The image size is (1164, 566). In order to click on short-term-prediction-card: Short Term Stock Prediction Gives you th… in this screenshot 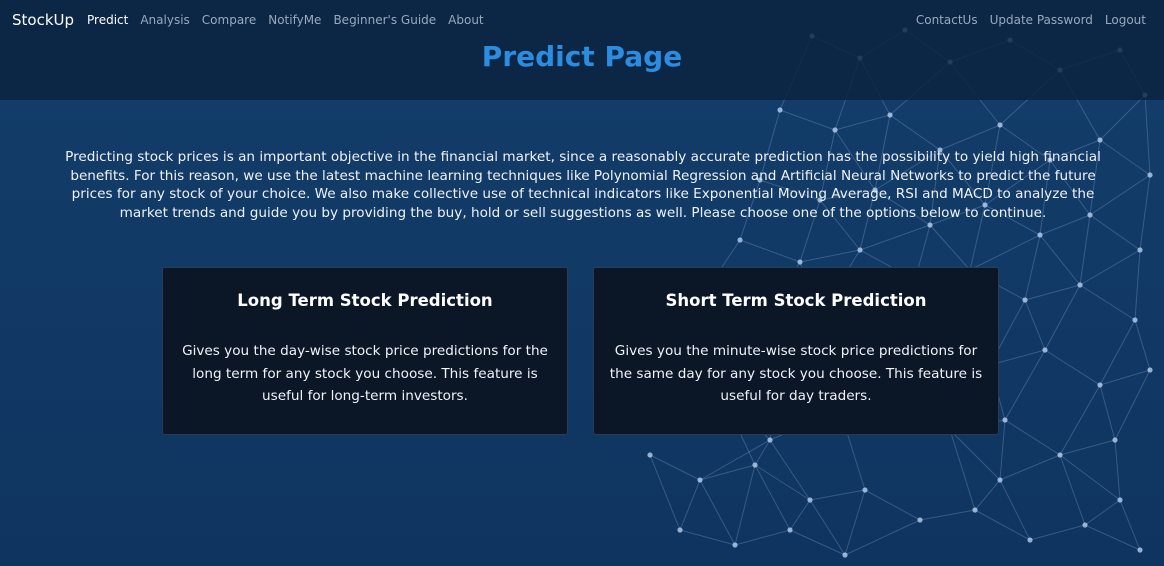, I will do `click(796, 351)`.